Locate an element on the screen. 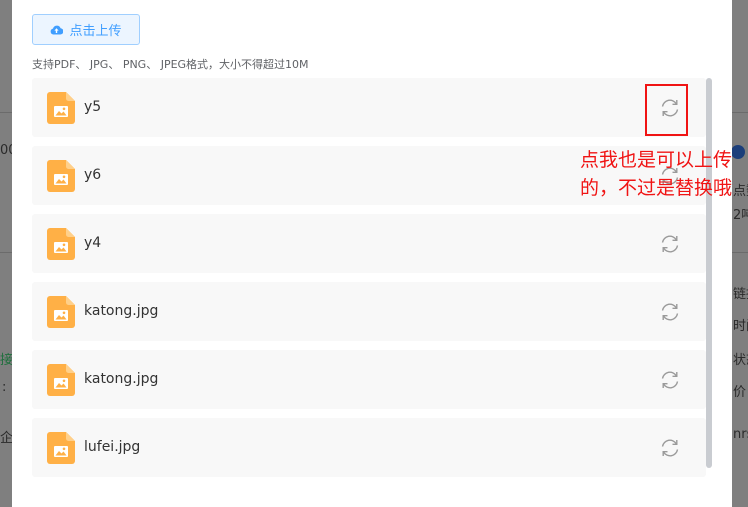 This screenshot has width=748, height=507. file-item: y4 is located at coordinates (369, 243).